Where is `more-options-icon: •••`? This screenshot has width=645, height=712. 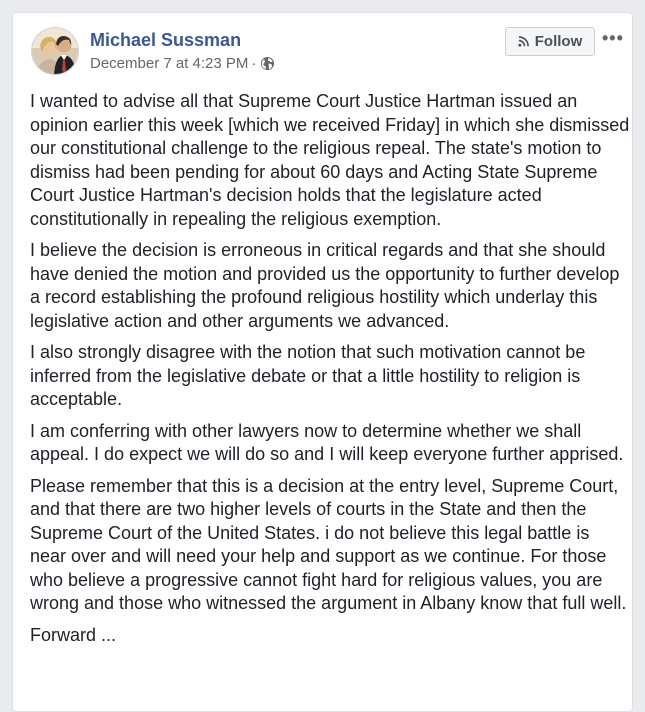
more-options-icon: ••• is located at coordinates (613, 38).